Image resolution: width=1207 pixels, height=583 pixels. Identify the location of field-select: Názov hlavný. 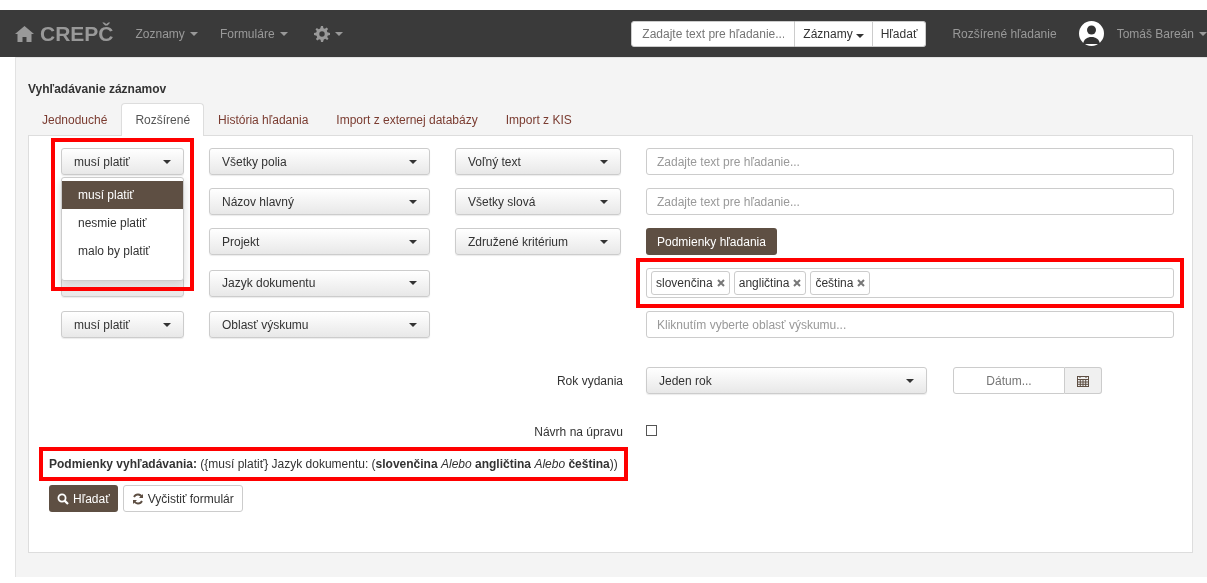
(319, 201).